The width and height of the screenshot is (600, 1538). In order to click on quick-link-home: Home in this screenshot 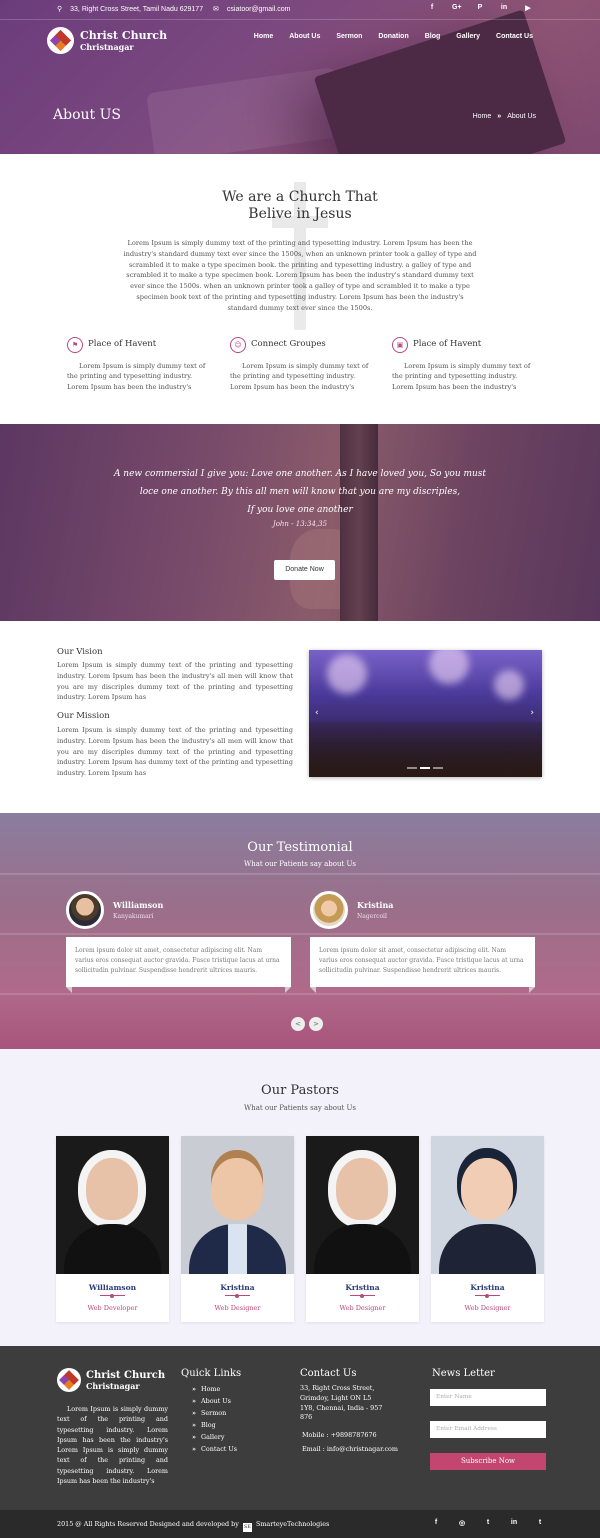, I will do `click(214, 1390)`.